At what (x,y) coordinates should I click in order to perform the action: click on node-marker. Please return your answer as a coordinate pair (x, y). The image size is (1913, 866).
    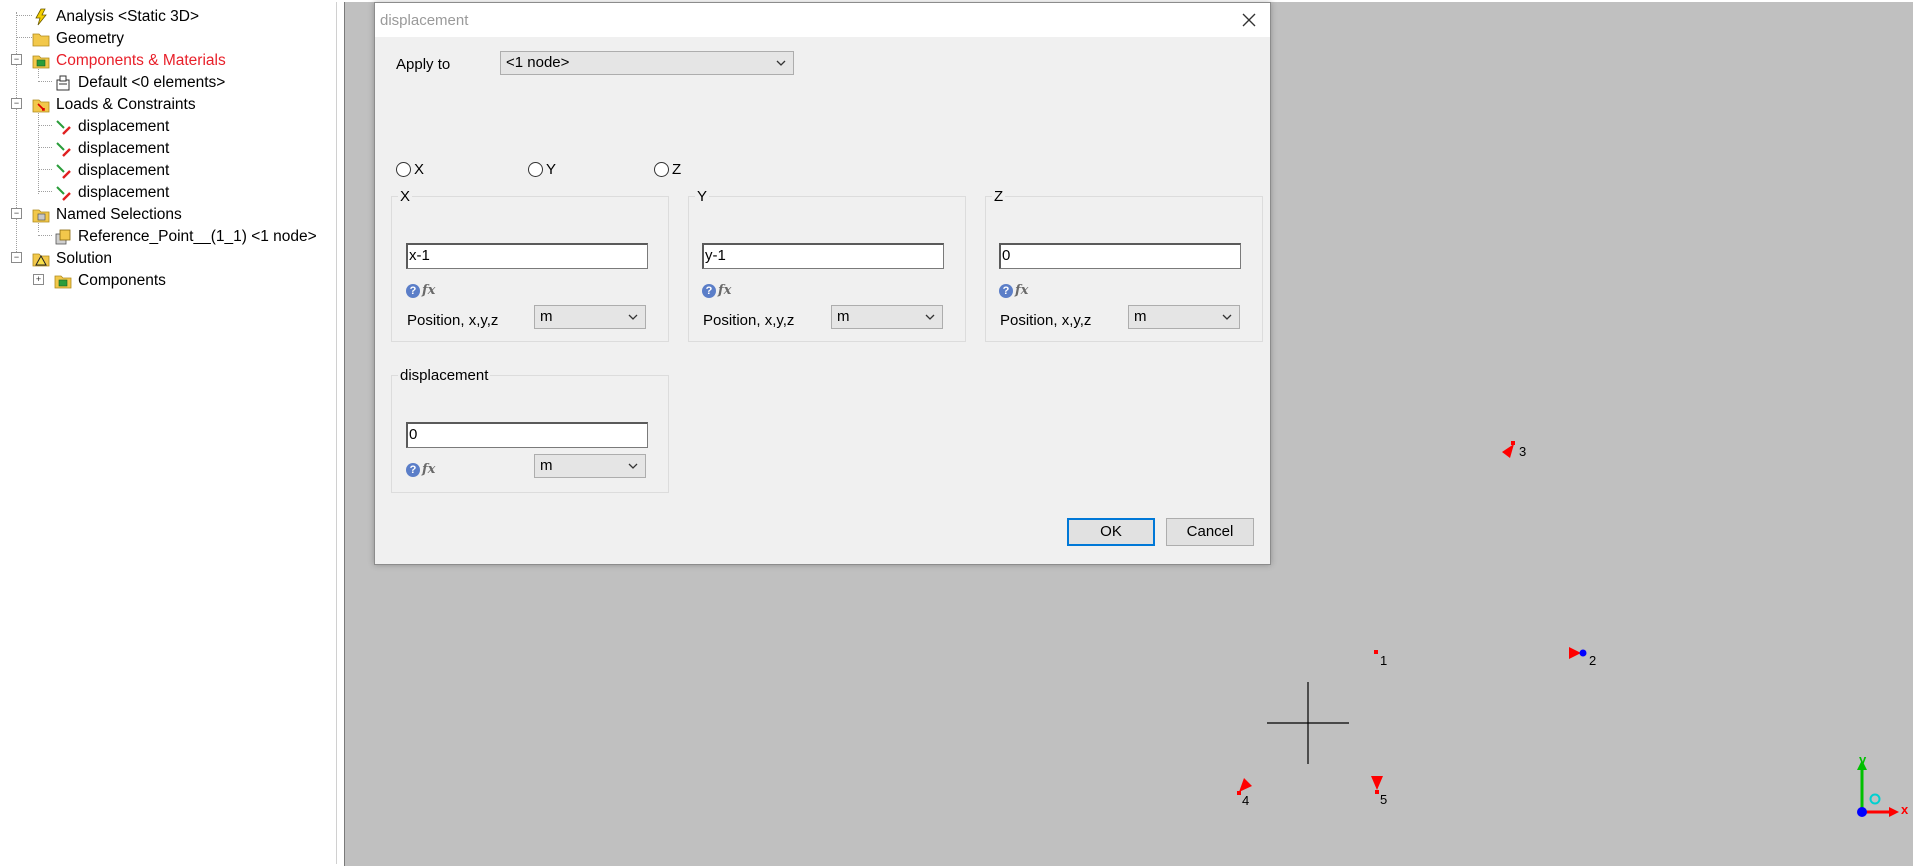
    Looking at the image, I should click on (1376, 652).